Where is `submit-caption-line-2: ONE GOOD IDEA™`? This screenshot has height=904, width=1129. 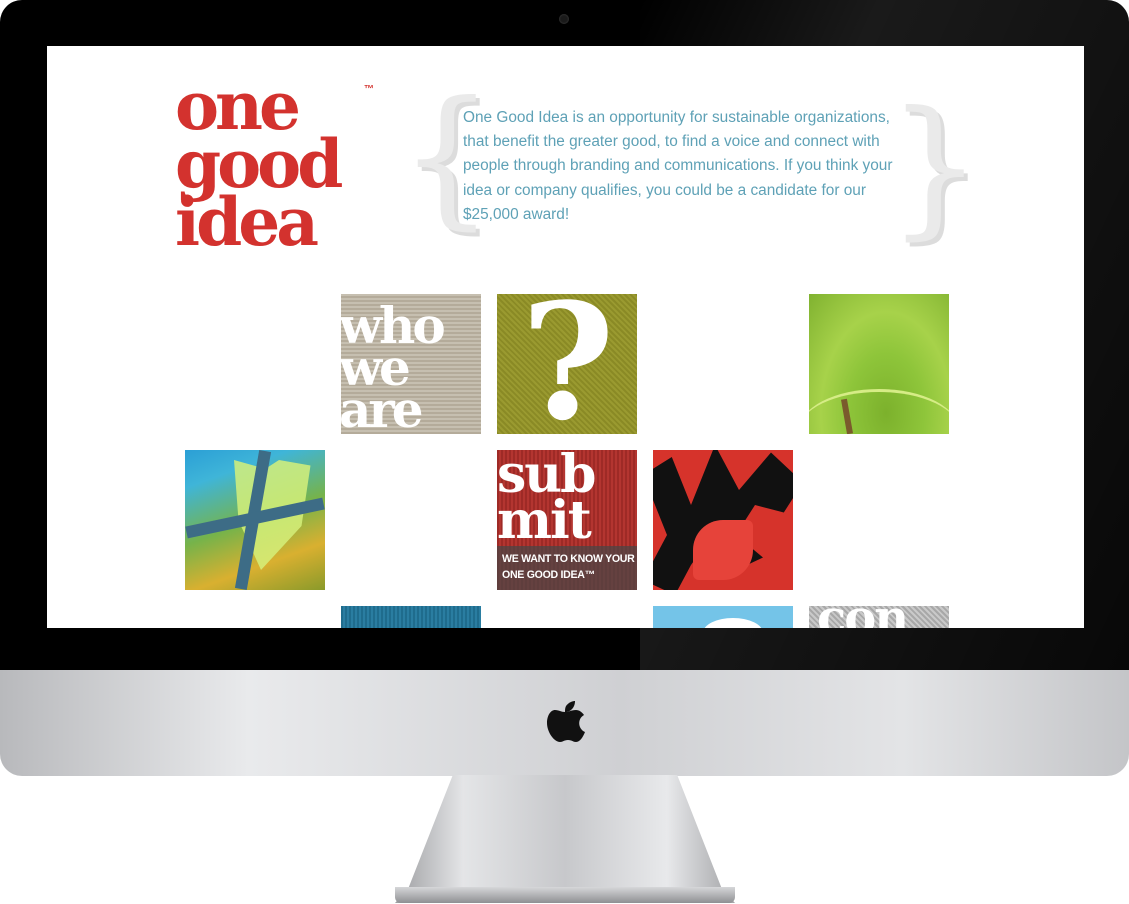 submit-caption-line-2: ONE GOOD IDEA™ is located at coordinates (548, 575).